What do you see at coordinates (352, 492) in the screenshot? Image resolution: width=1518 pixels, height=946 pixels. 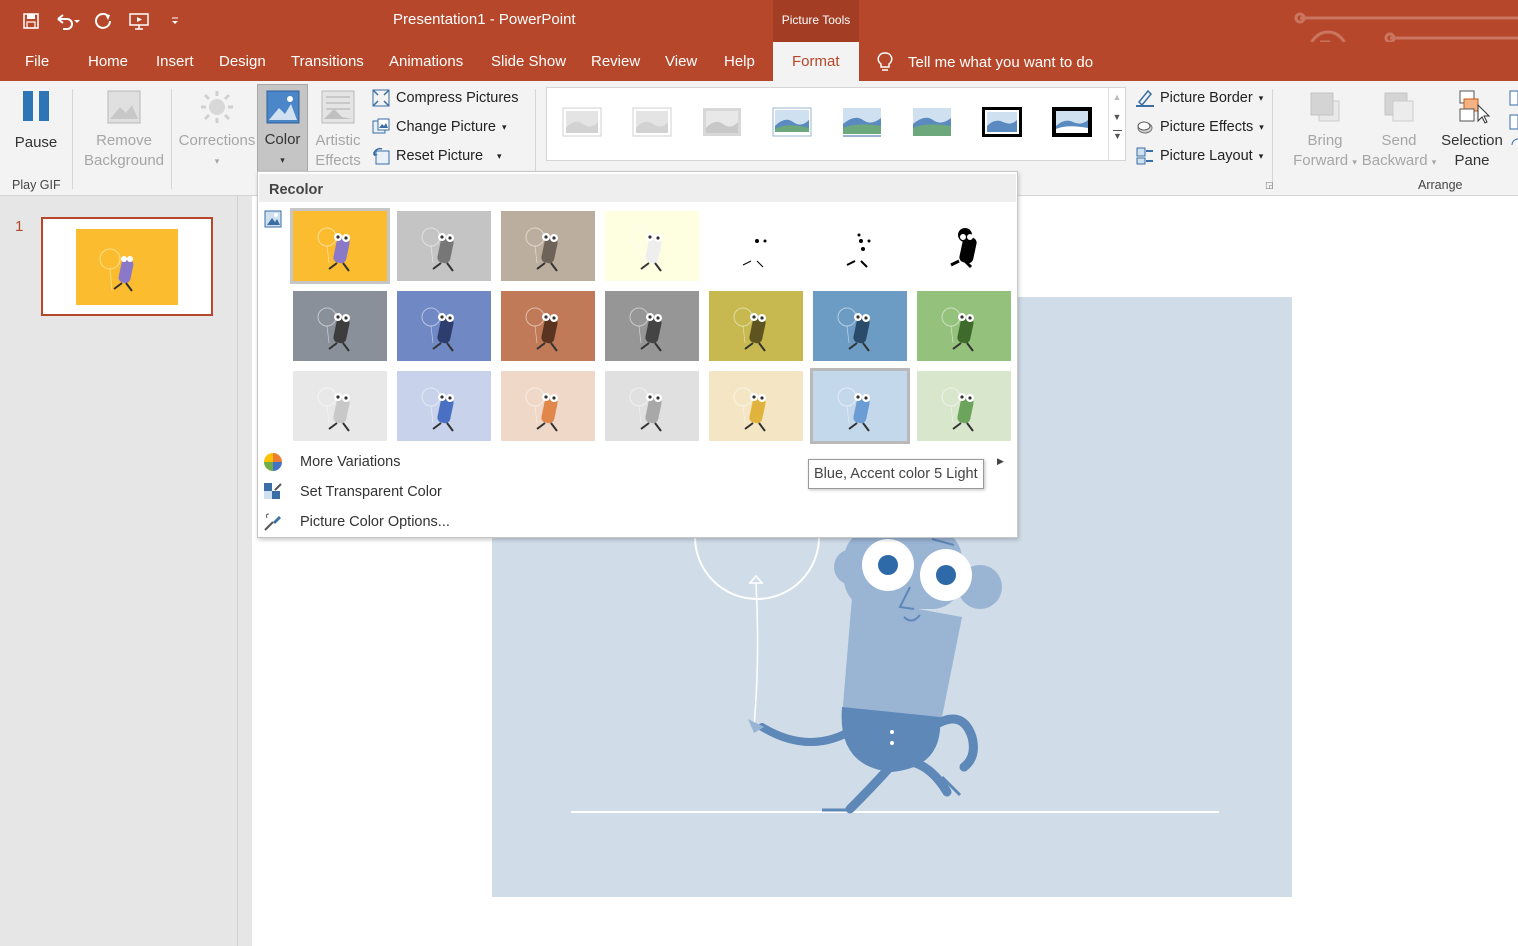 I see `set-transparent-color-item: Set Transparent Color` at bounding box center [352, 492].